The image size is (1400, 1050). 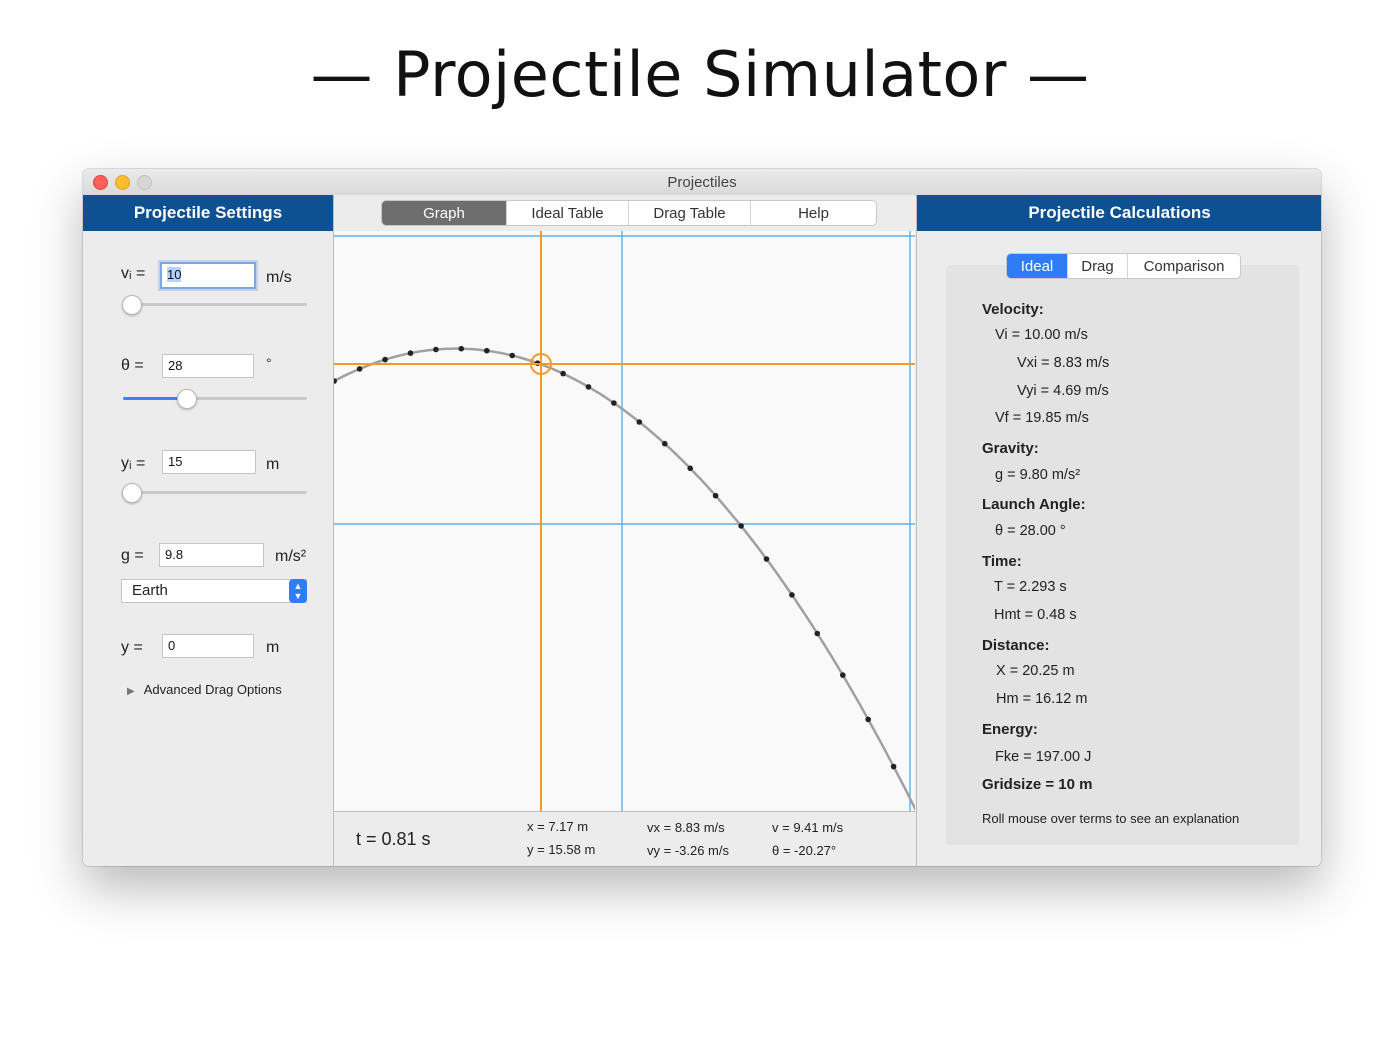 I want to click on vi-calc: Vi = 10.00 m/s, so click(x=1041, y=335).